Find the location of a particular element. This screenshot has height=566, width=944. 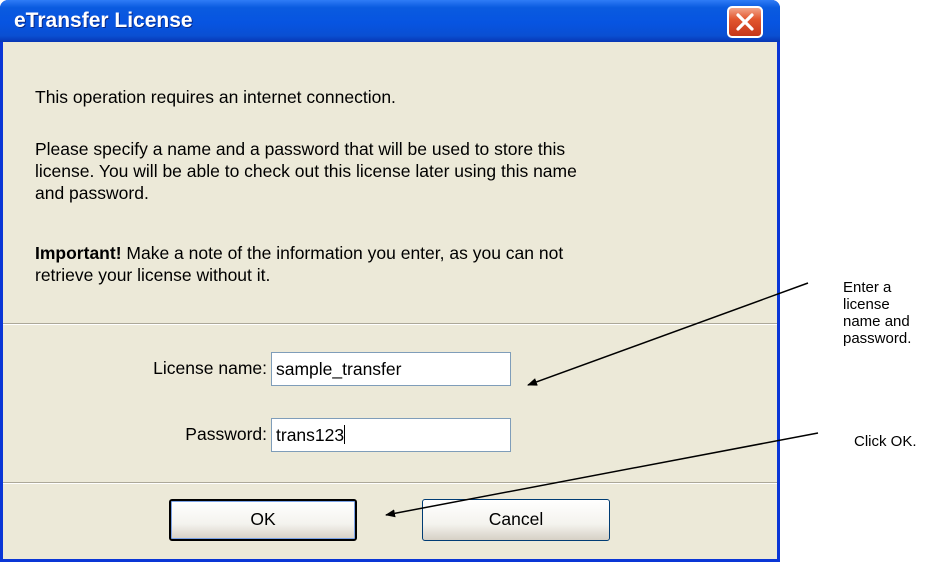

arrow-to-ok-button is located at coordinates (602, 475).